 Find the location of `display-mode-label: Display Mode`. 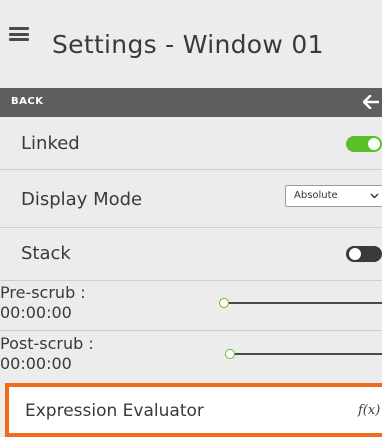

display-mode-label: Display Mode is located at coordinates (82, 199).